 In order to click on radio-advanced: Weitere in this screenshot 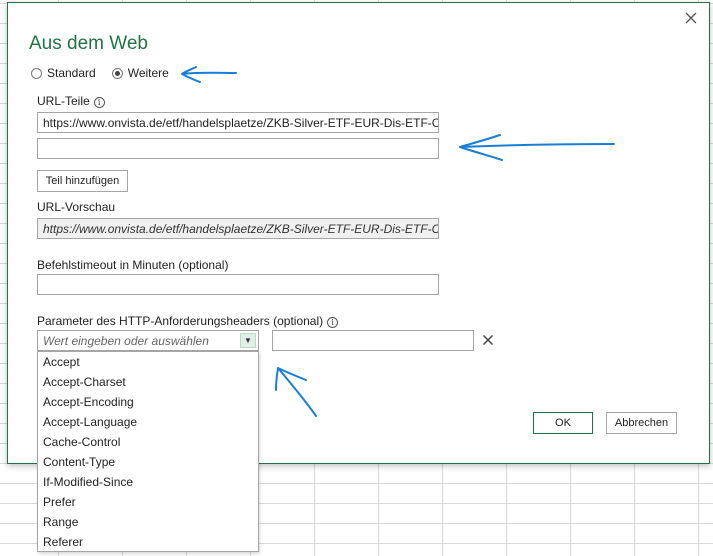, I will do `click(140, 73)`.